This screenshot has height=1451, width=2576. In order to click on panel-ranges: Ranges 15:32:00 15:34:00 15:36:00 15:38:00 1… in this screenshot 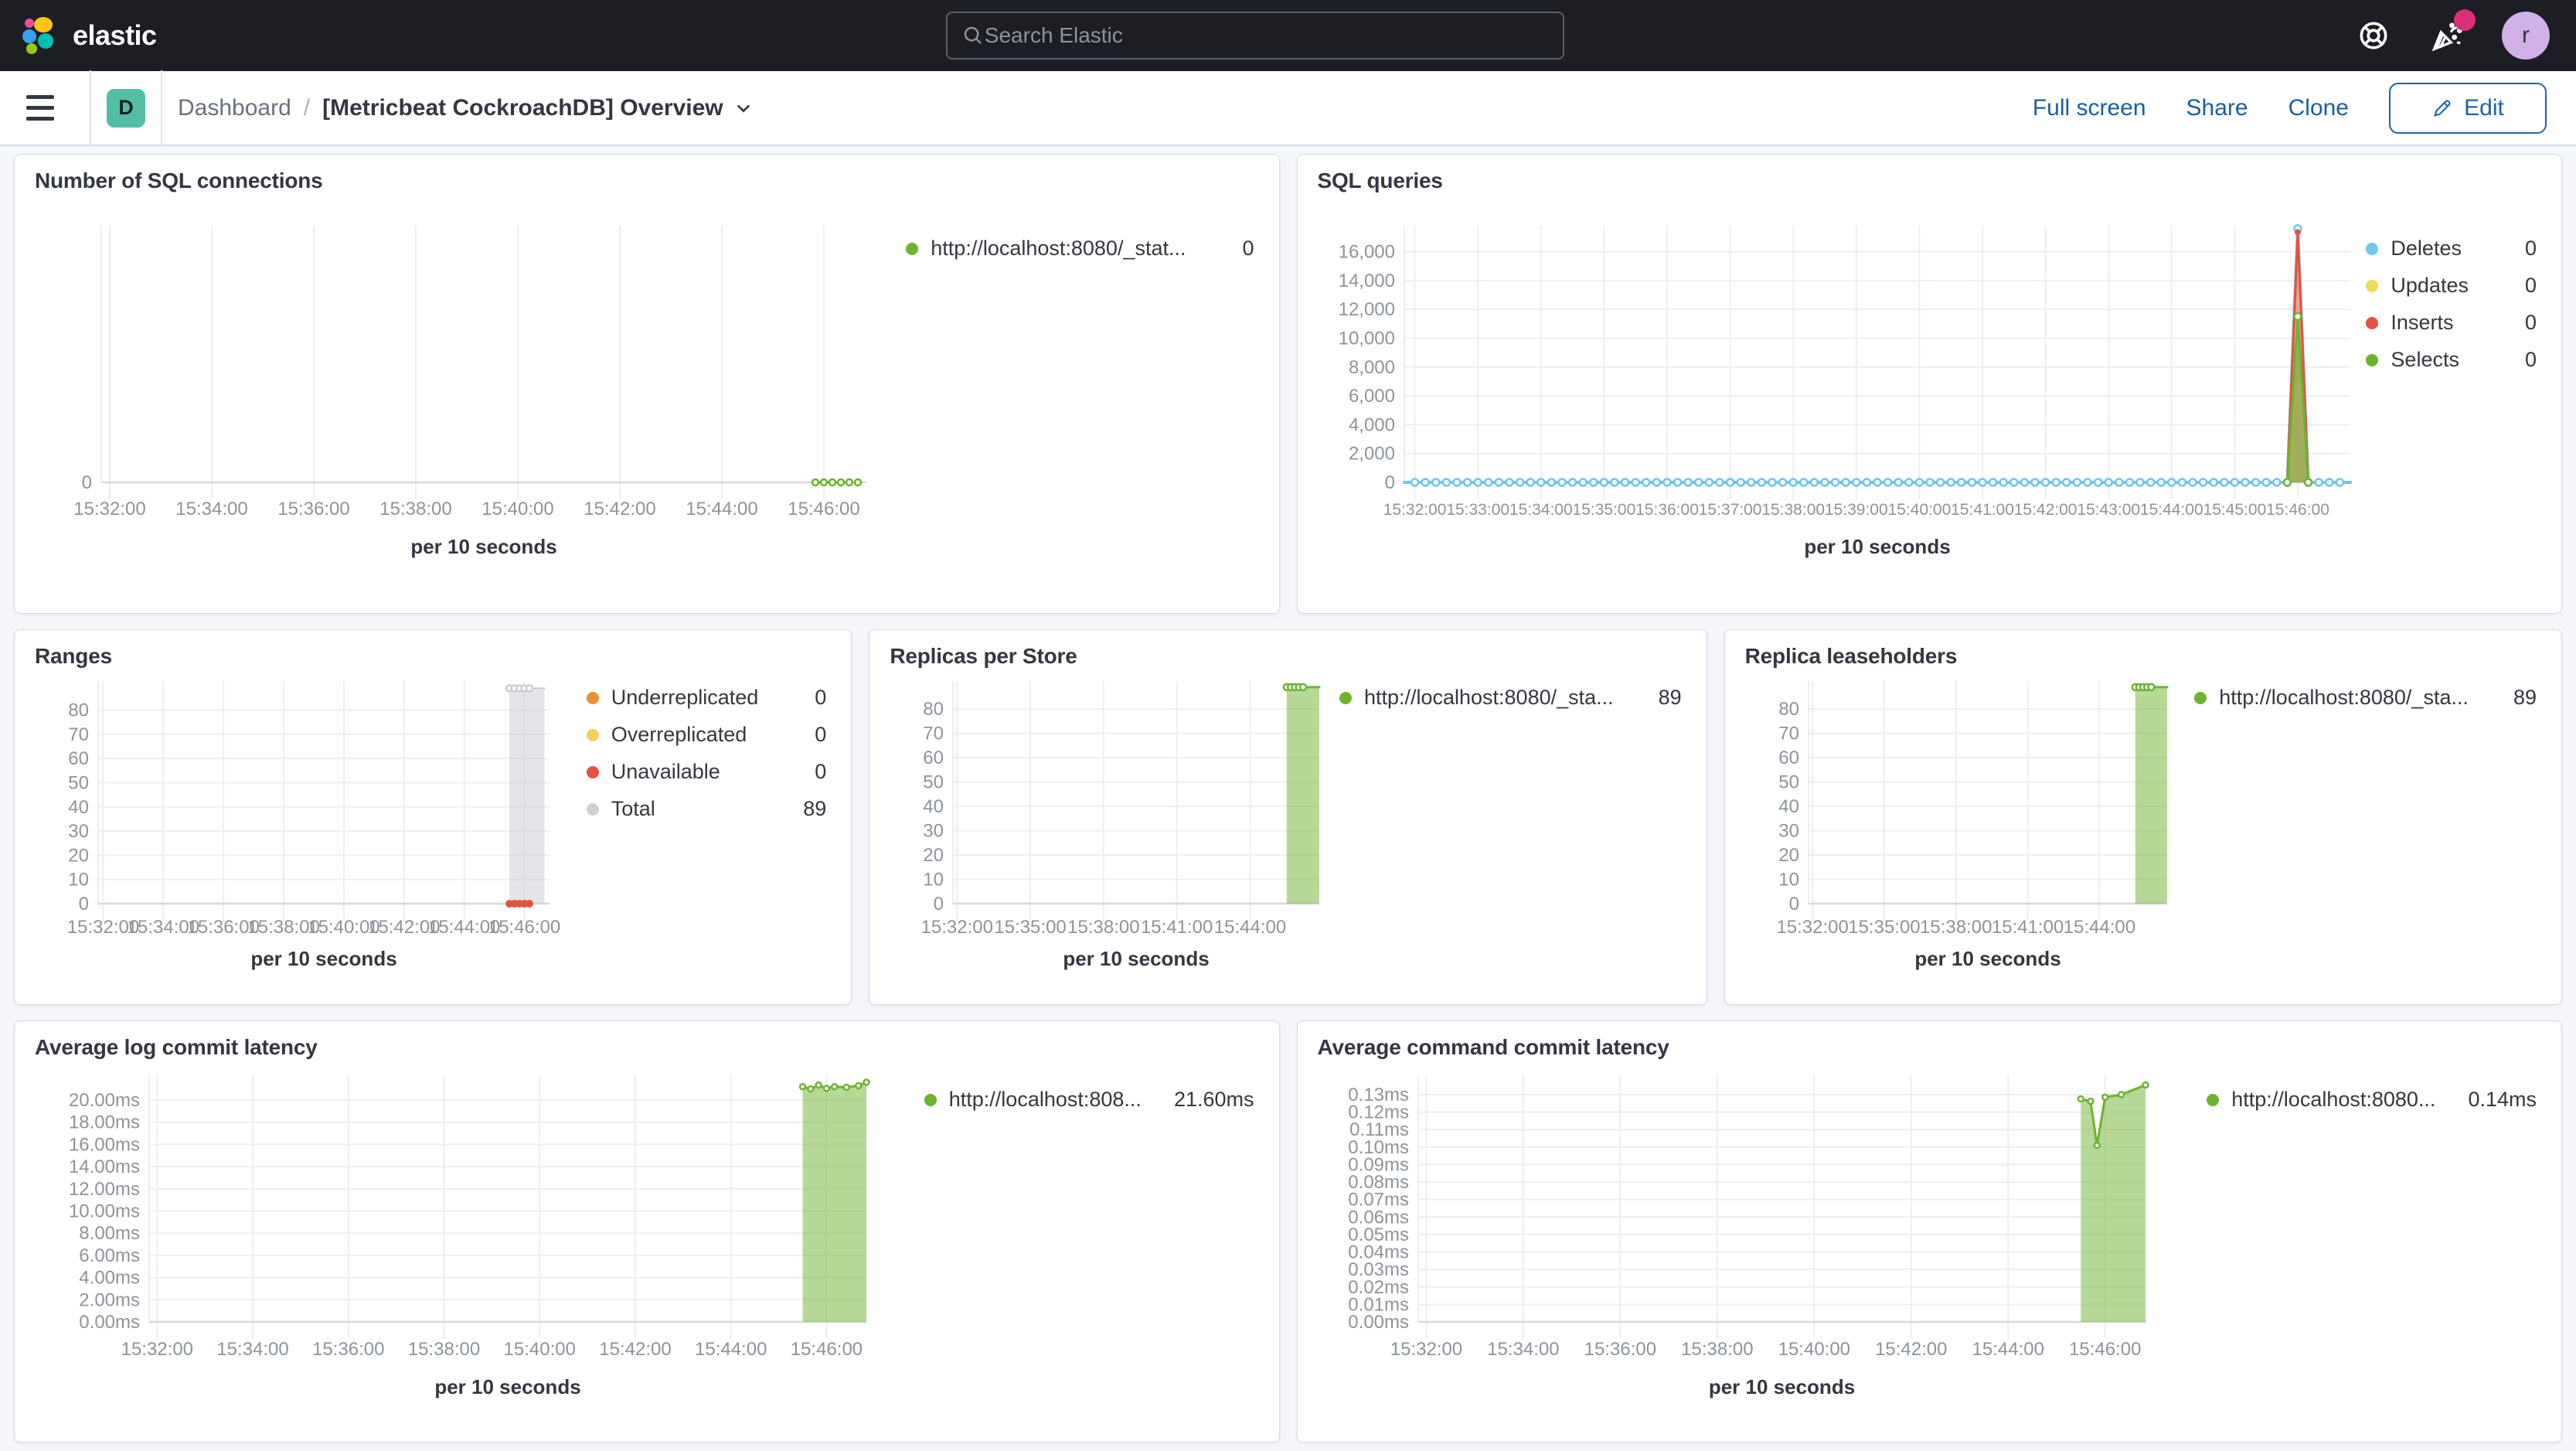, I will do `click(433, 817)`.